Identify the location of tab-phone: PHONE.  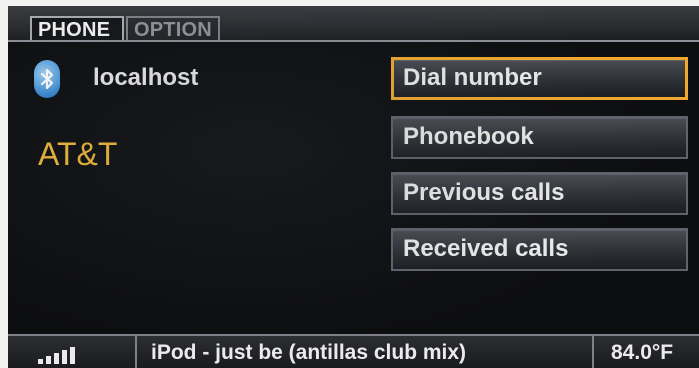
(77, 29).